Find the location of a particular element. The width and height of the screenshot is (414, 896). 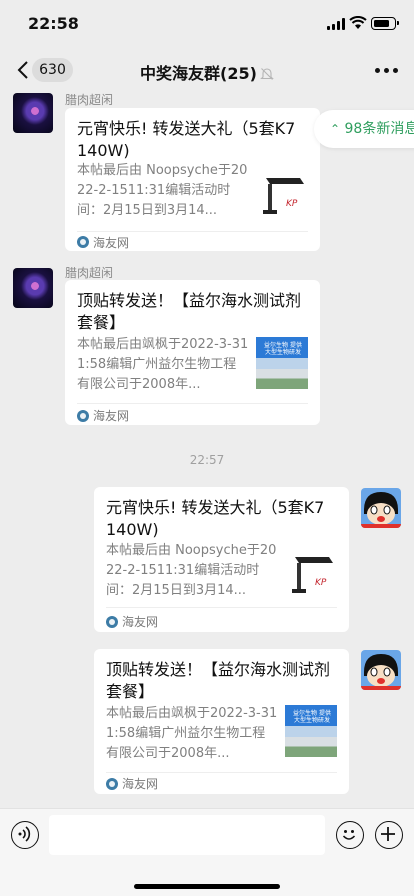

double-chevron-up-icon: ⌃ is located at coordinates (335, 129).